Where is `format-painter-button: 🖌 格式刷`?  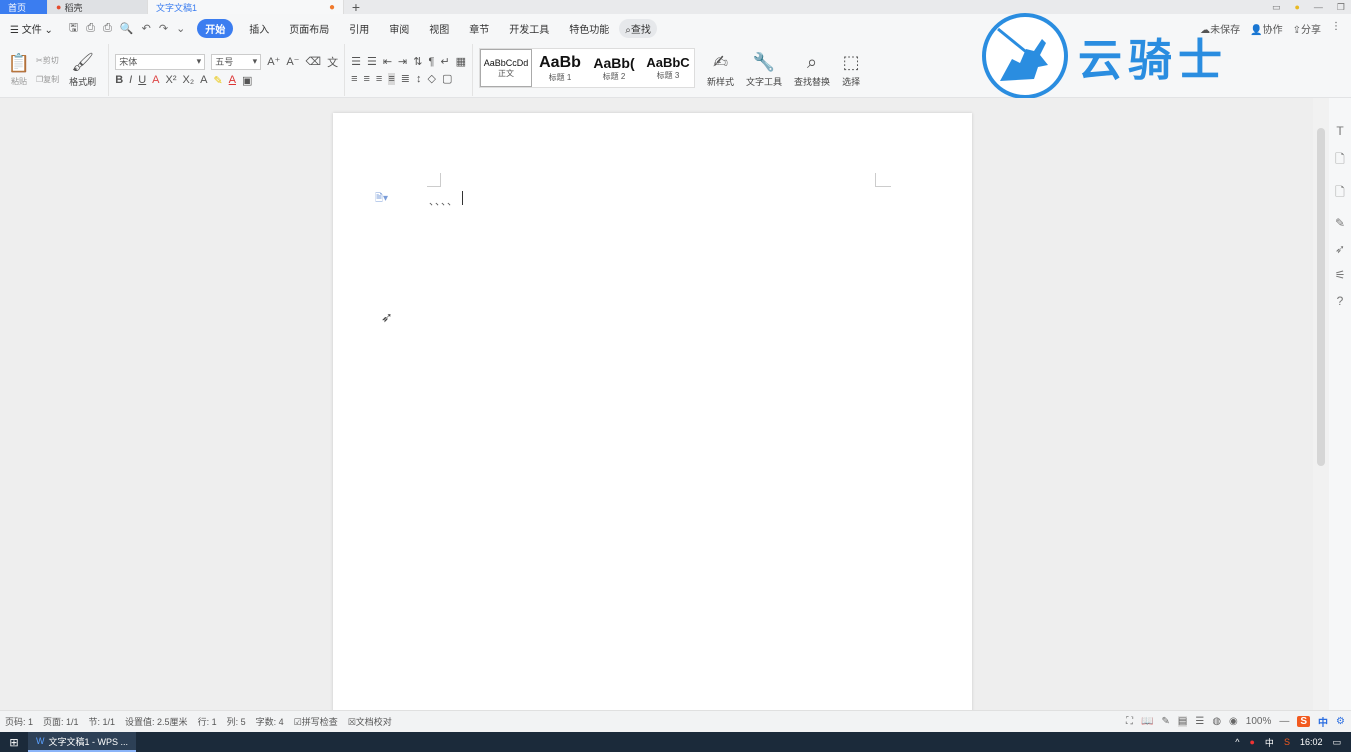
format-painter-button: 🖌 格式刷 is located at coordinates (82, 70).